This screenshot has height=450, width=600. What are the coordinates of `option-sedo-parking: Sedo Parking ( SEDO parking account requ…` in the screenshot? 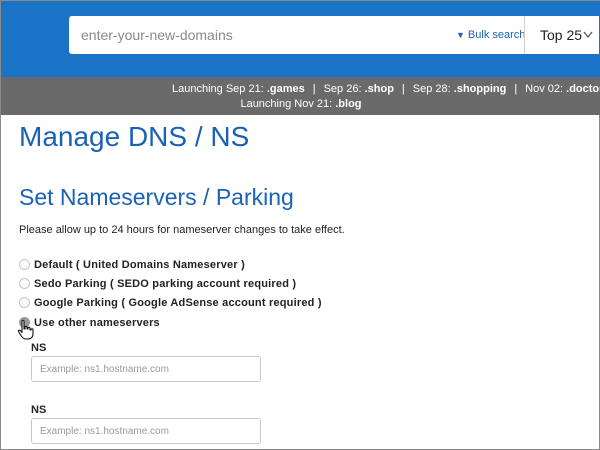 It's located at (157, 286).